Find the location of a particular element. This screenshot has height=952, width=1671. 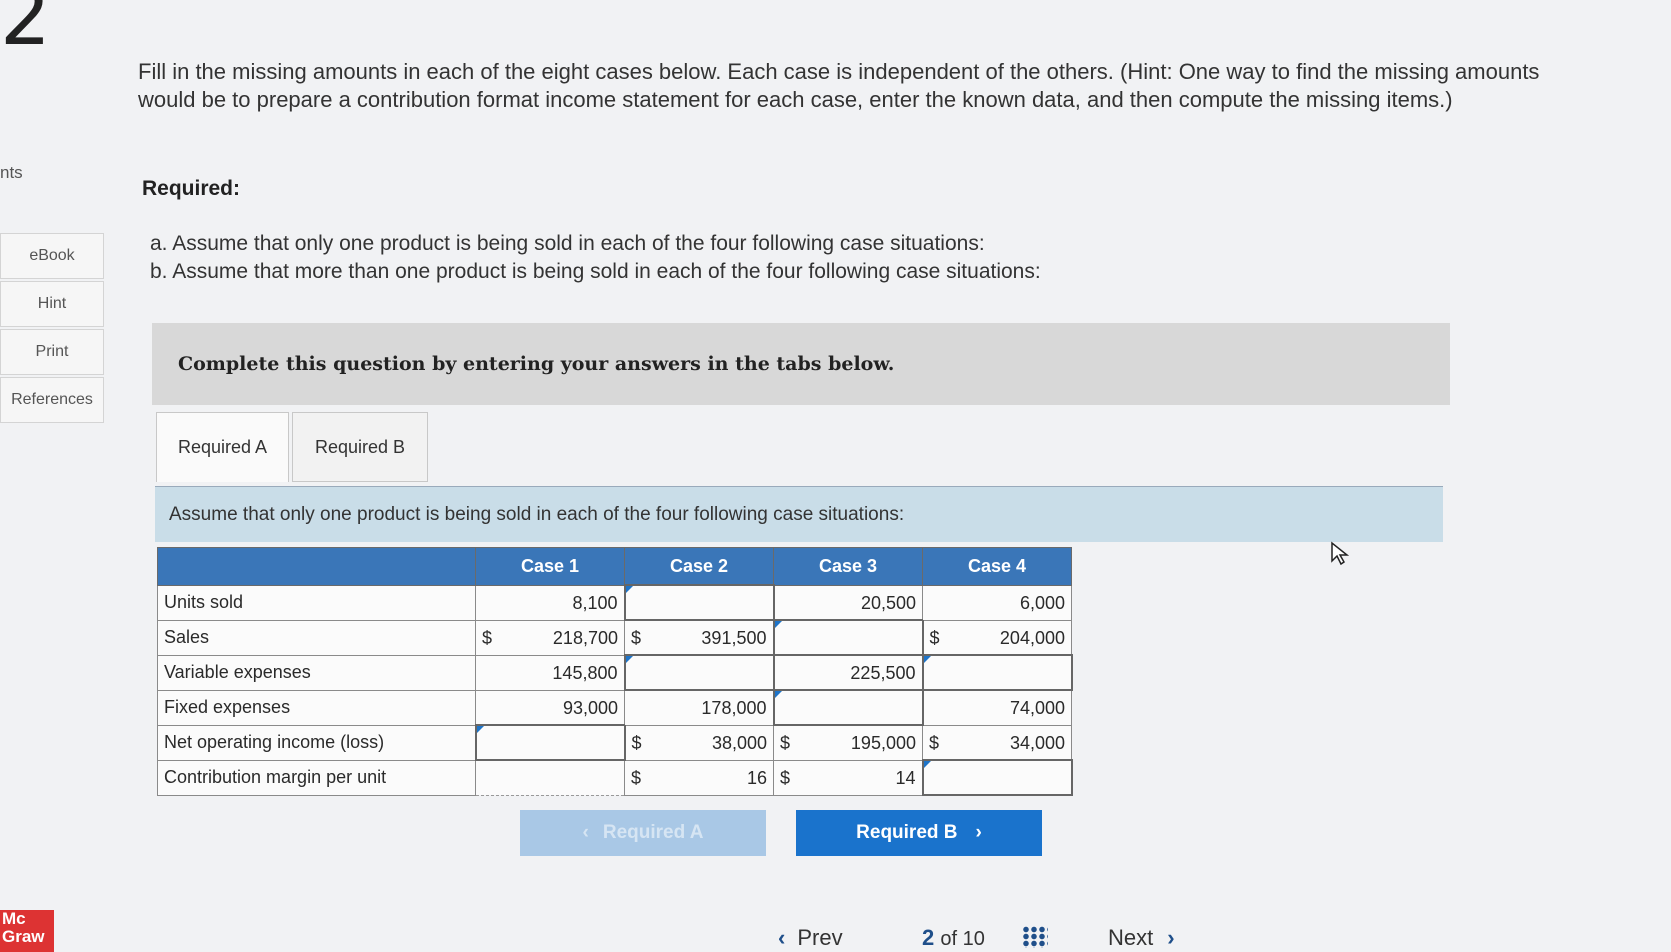

input-case3-fixed-expenses is located at coordinates (848, 707).